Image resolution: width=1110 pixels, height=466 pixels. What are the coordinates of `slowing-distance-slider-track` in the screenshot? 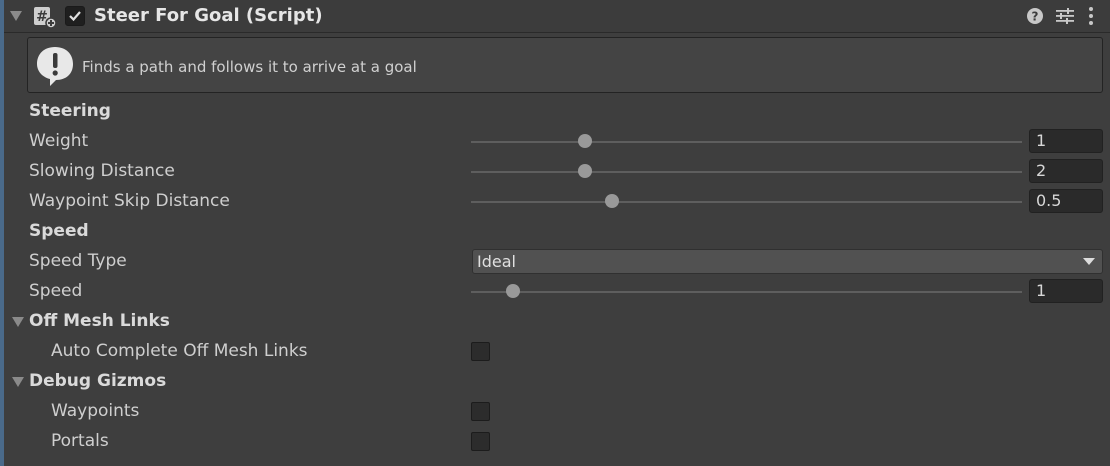 It's located at (746, 172).